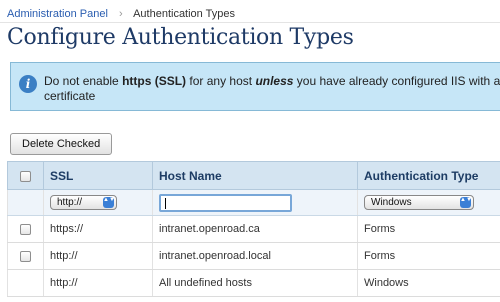 This screenshot has height=302, width=500. Describe the element at coordinates (391, 202) in the screenshot. I see `auth-select-value: Windows` at that location.